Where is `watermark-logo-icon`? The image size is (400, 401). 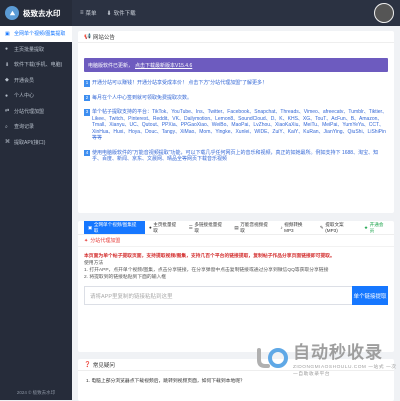 watermark-logo-icon is located at coordinates (273, 358).